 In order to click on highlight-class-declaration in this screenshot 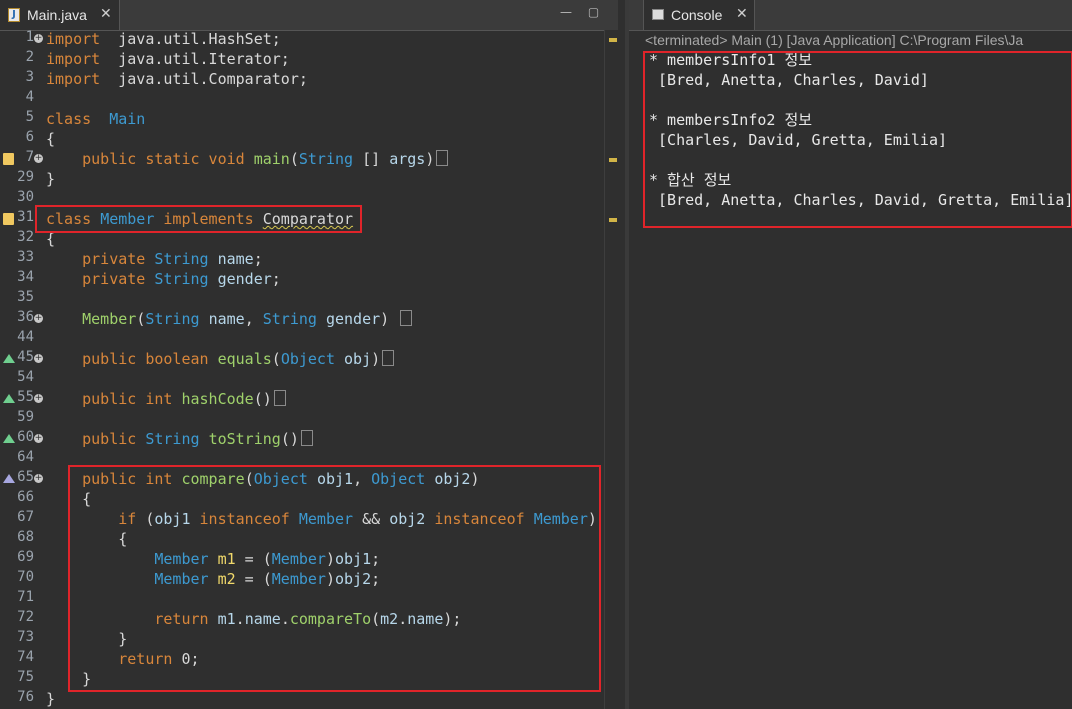, I will do `click(198, 219)`.